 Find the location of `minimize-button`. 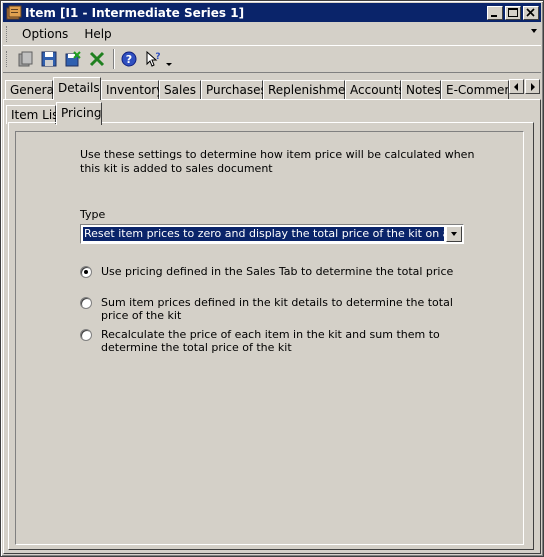

minimize-button is located at coordinates (495, 12).